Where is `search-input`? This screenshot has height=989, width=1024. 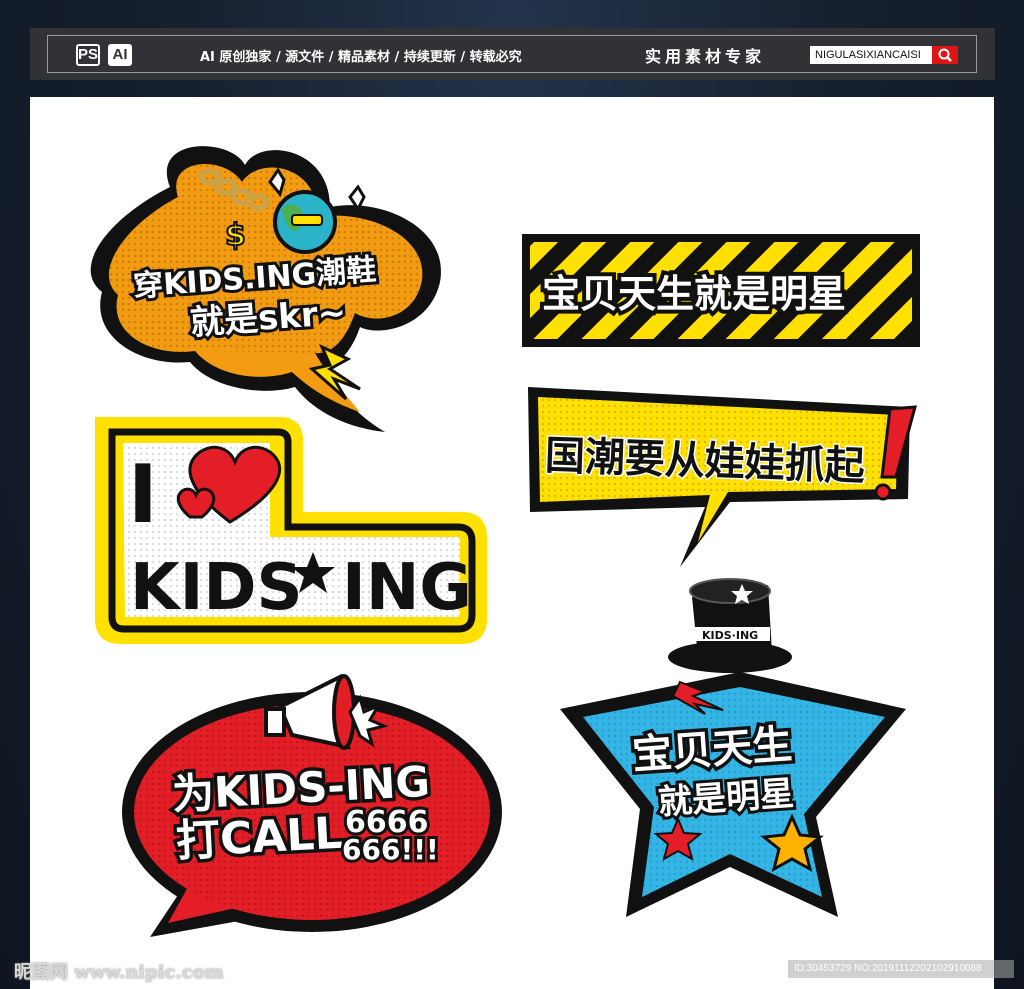 search-input is located at coordinates (871, 55).